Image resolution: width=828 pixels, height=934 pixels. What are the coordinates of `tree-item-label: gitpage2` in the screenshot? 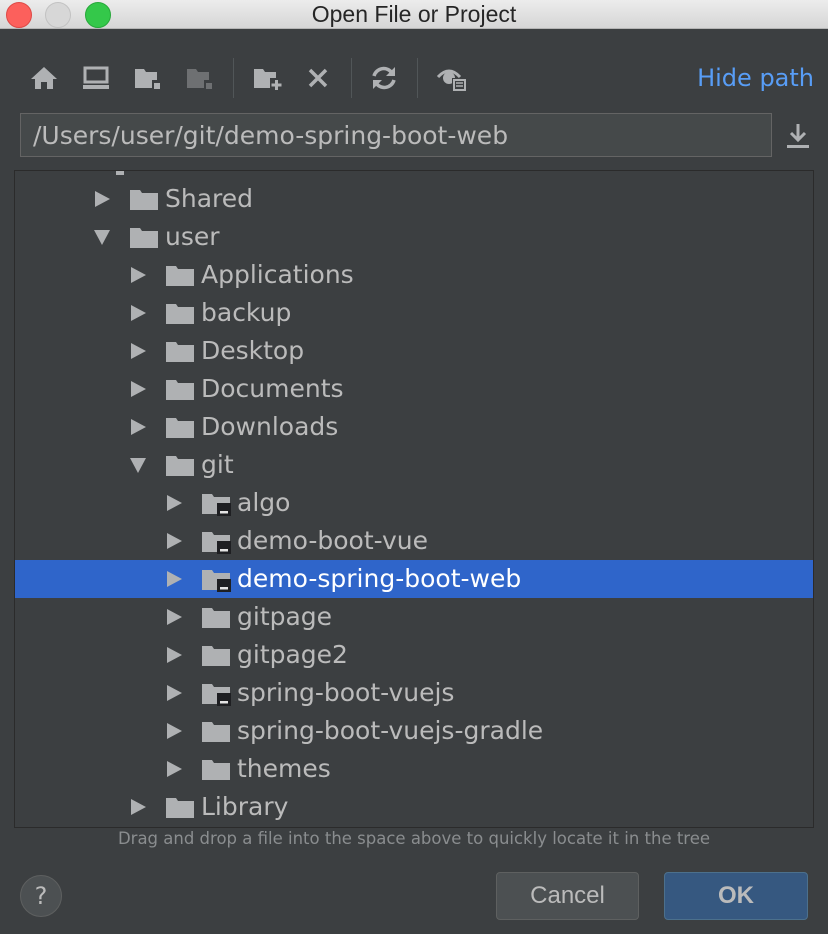 It's located at (292, 654).